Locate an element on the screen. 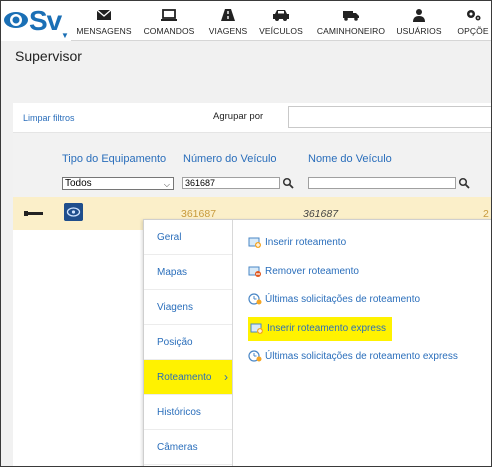 This screenshot has height=467, width=492. submenu-label: Remover roteamento is located at coordinates (312, 271).